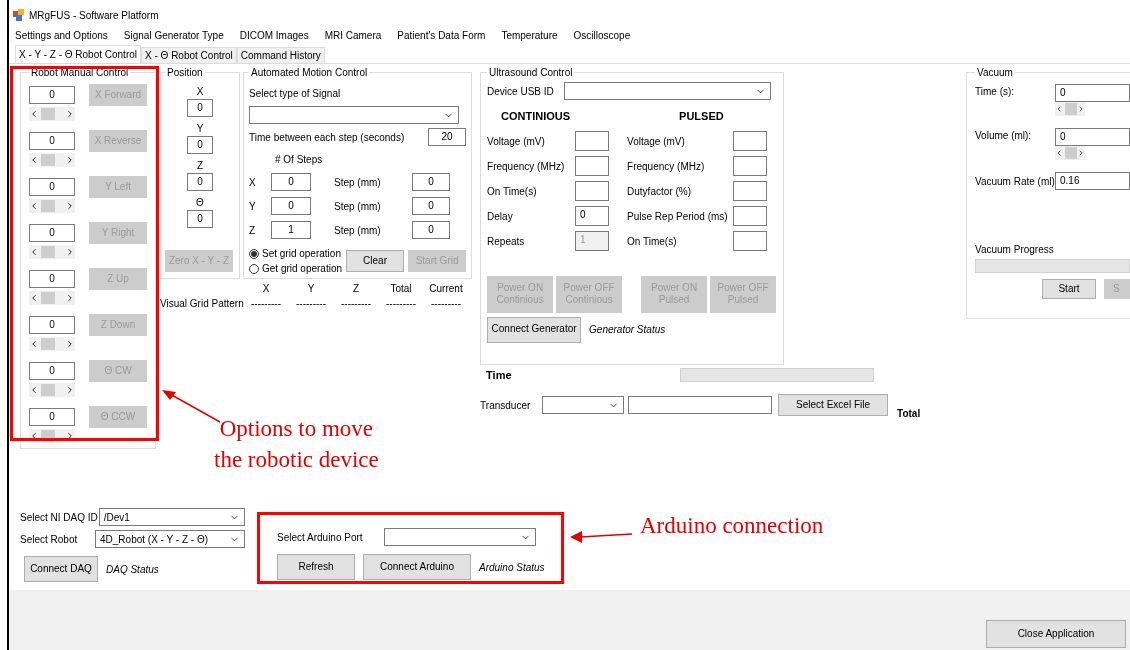 This screenshot has width=1130, height=650. What do you see at coordinates (78, 54) in the screenshot?
I see `tab: X - Y - Z - Θ Robot Control` at bounding box center [78, 54].